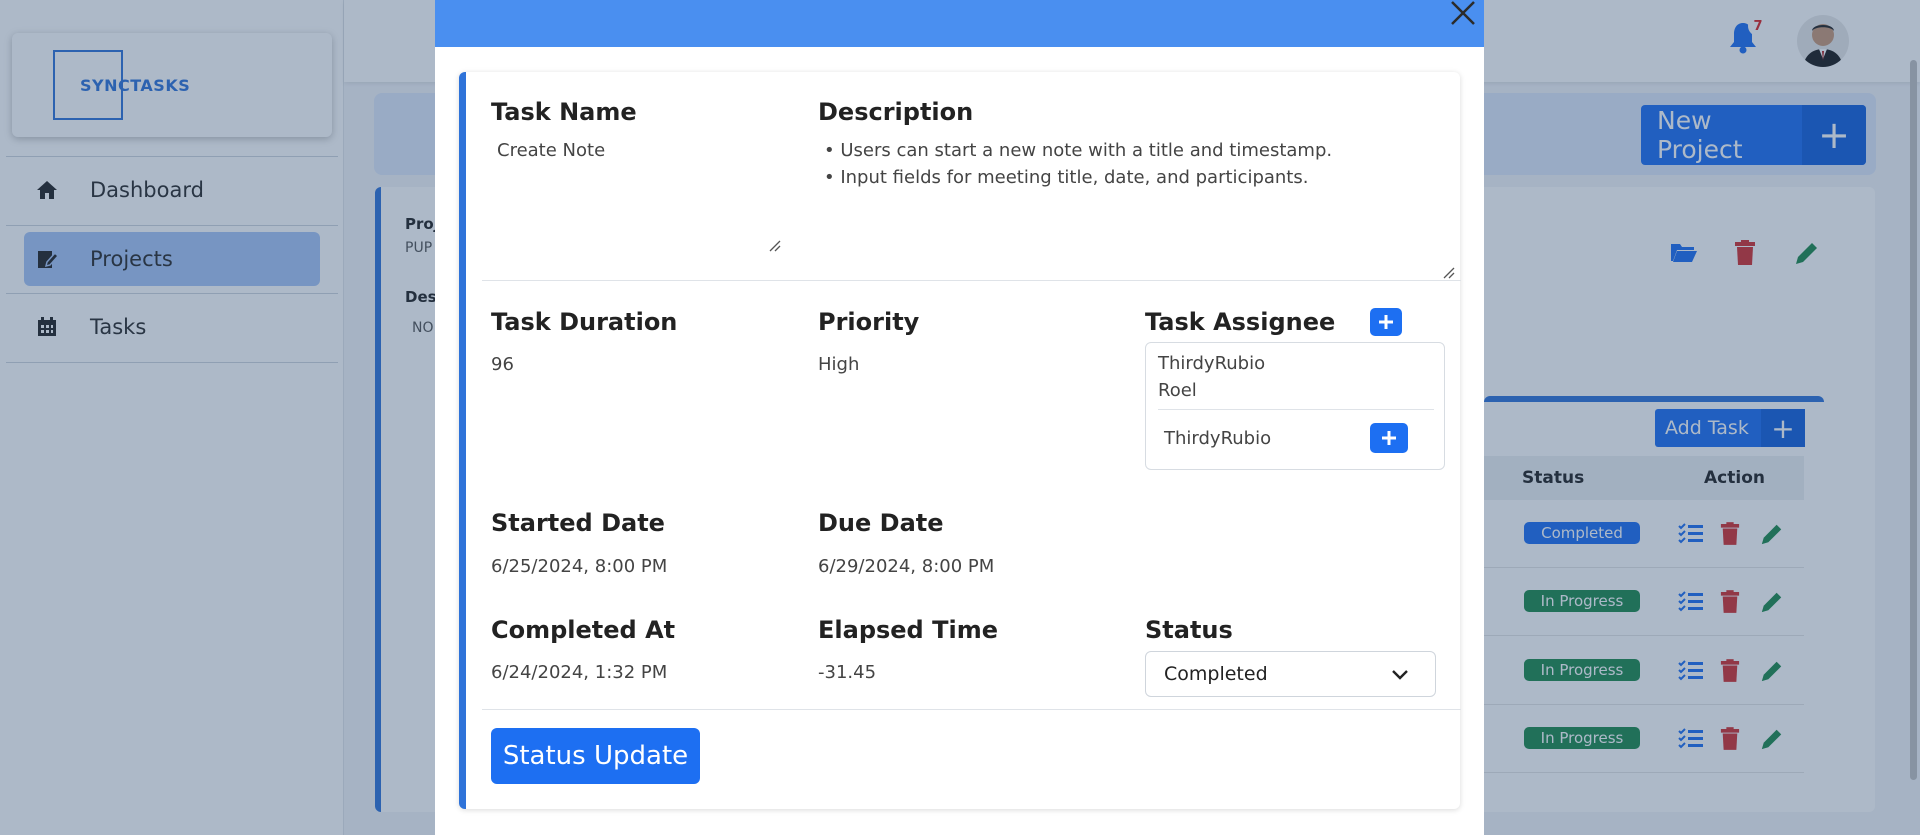  I want to click on priority-label: Priority, so click(869, 322).